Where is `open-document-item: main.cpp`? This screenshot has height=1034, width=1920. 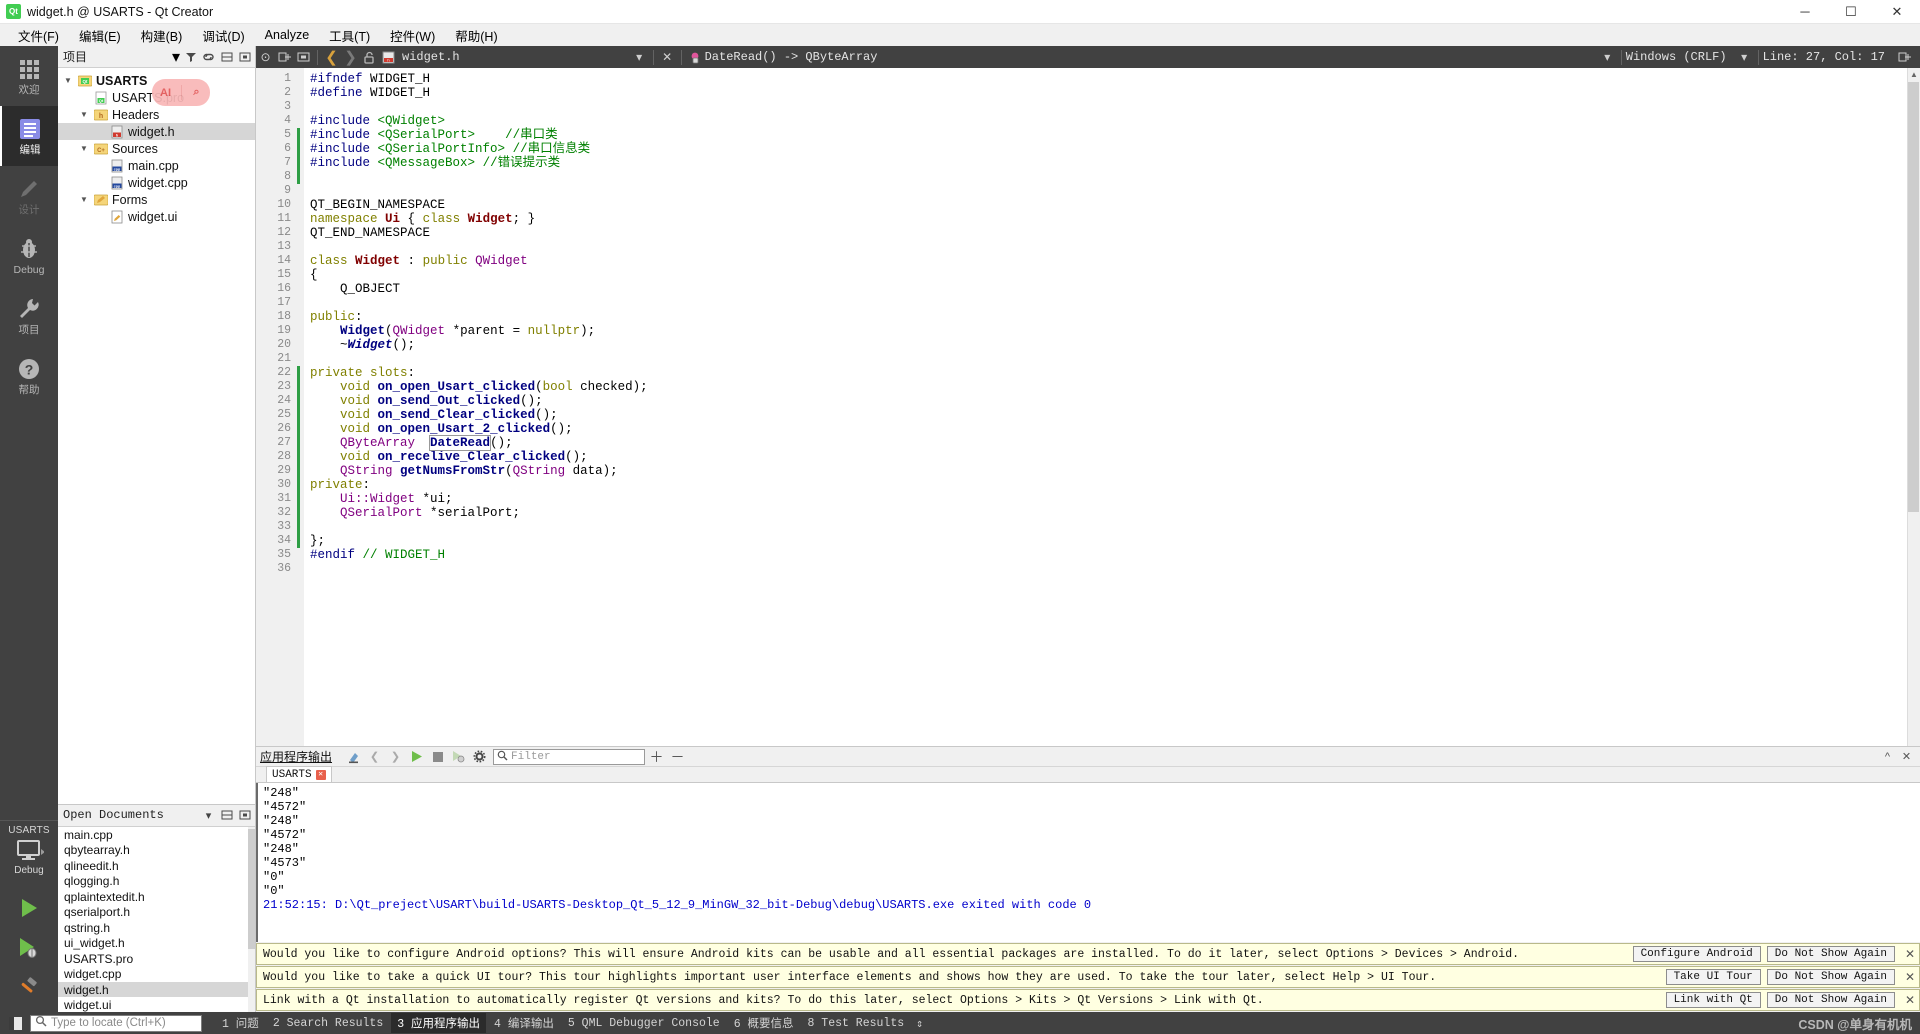 open-document-item: main.cpp is located at coordinates (156, 835).